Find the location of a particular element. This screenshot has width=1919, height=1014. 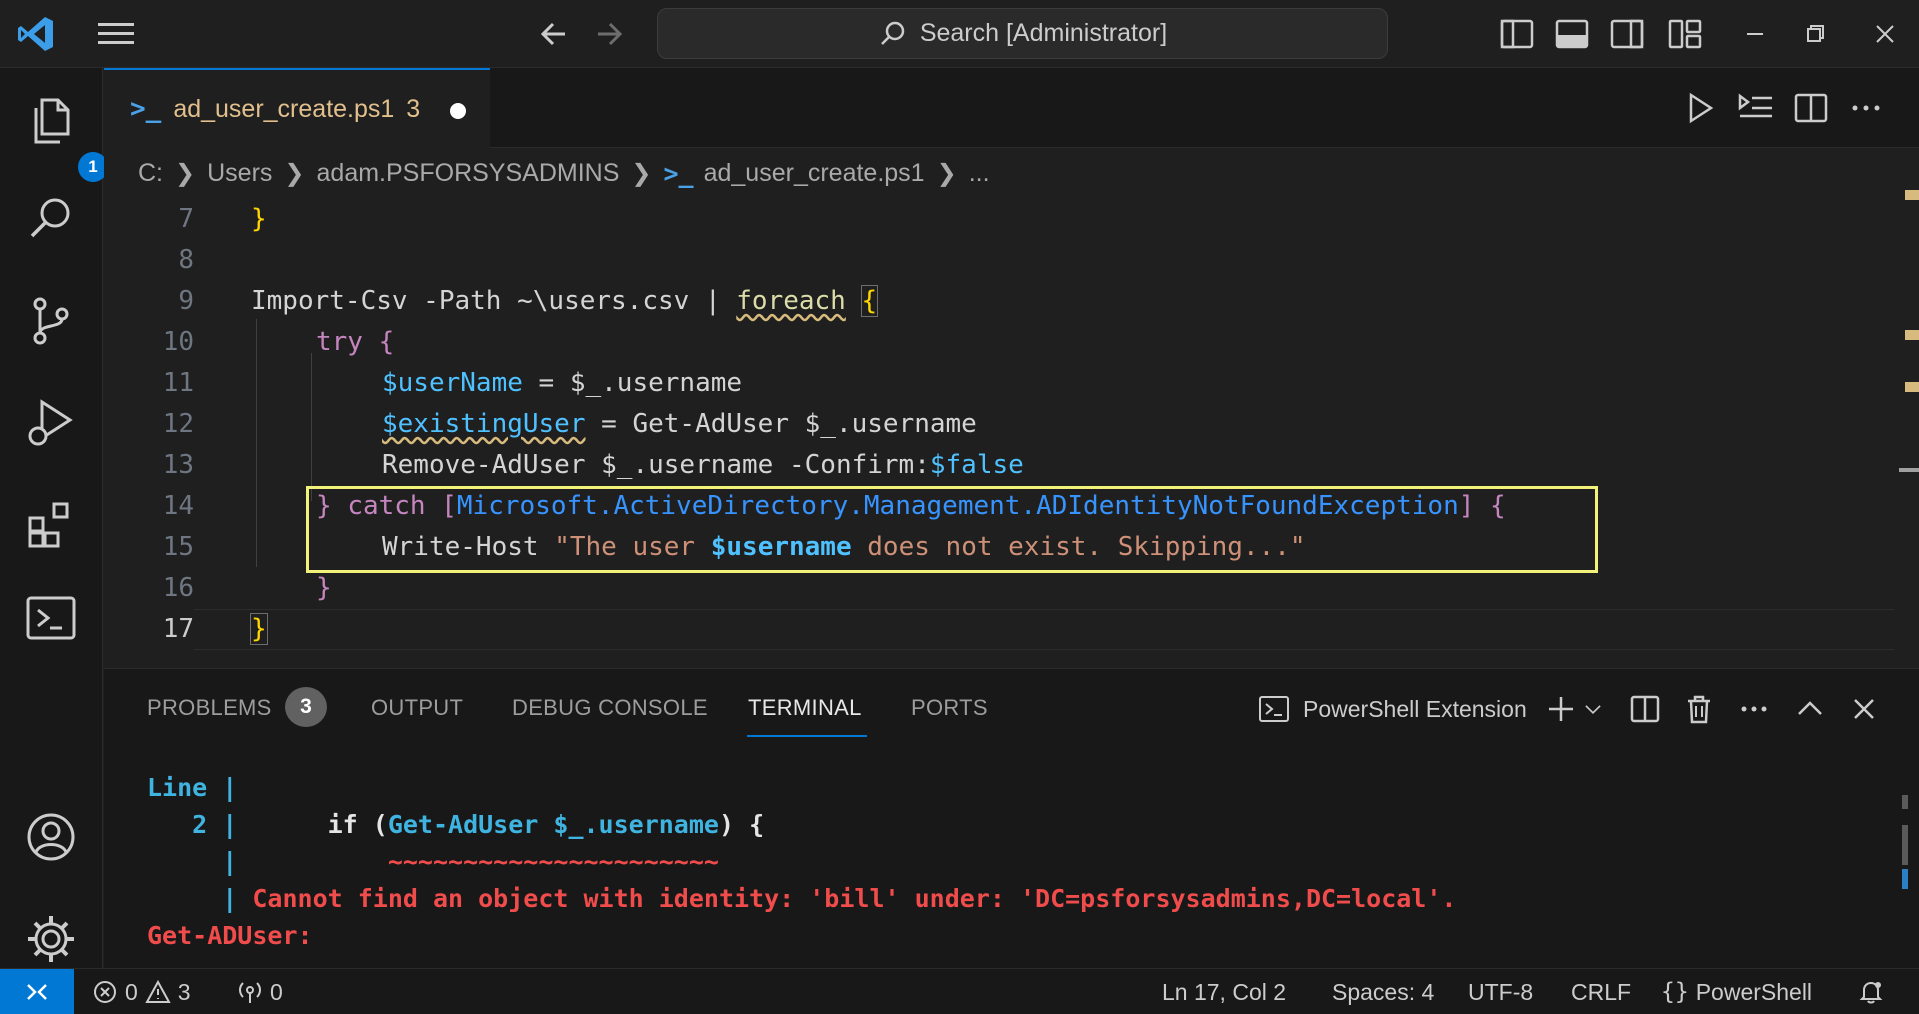

hamburger-menu-icon is located at coordinates (116, 34).